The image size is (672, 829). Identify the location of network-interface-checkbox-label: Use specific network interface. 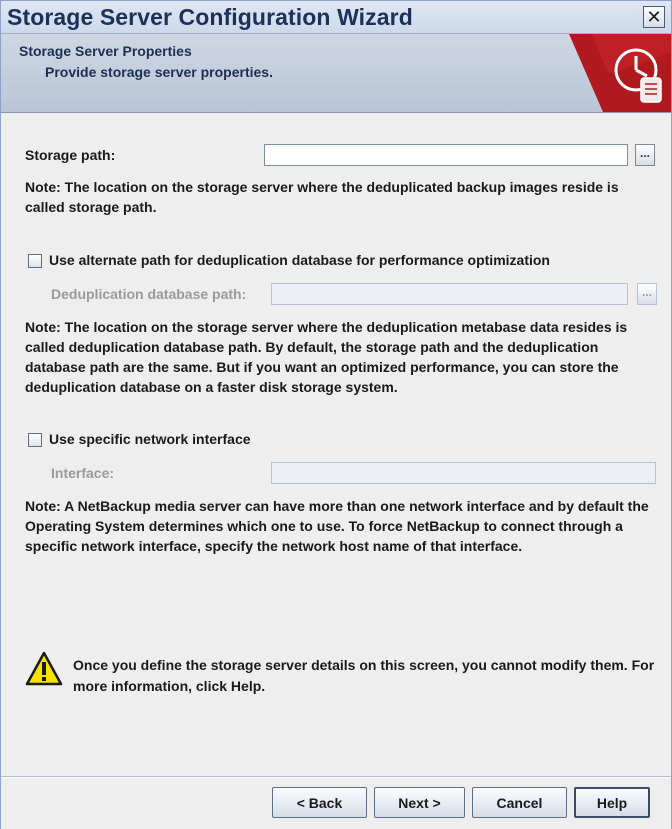
(150, 439).